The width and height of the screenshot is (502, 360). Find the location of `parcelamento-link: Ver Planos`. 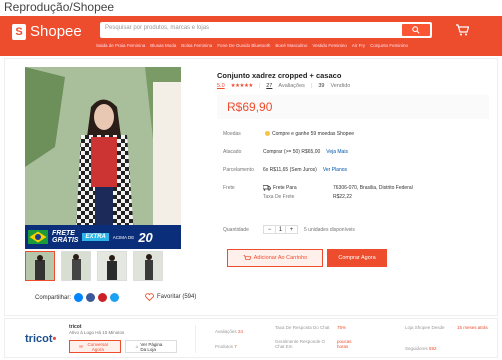

parcelamento-link: Ver Planos is located at coordinates (335, 170).